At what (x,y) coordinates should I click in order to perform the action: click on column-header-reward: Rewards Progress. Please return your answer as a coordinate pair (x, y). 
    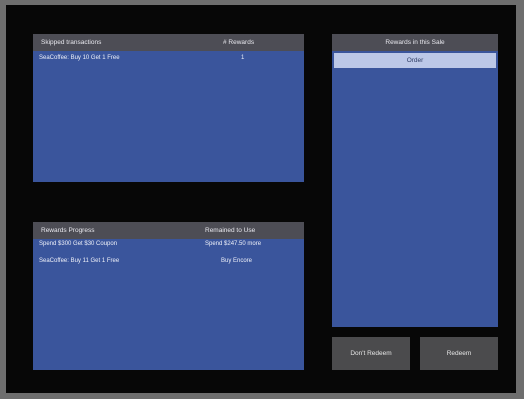
    Looking at the image, I should click on (68, 230).